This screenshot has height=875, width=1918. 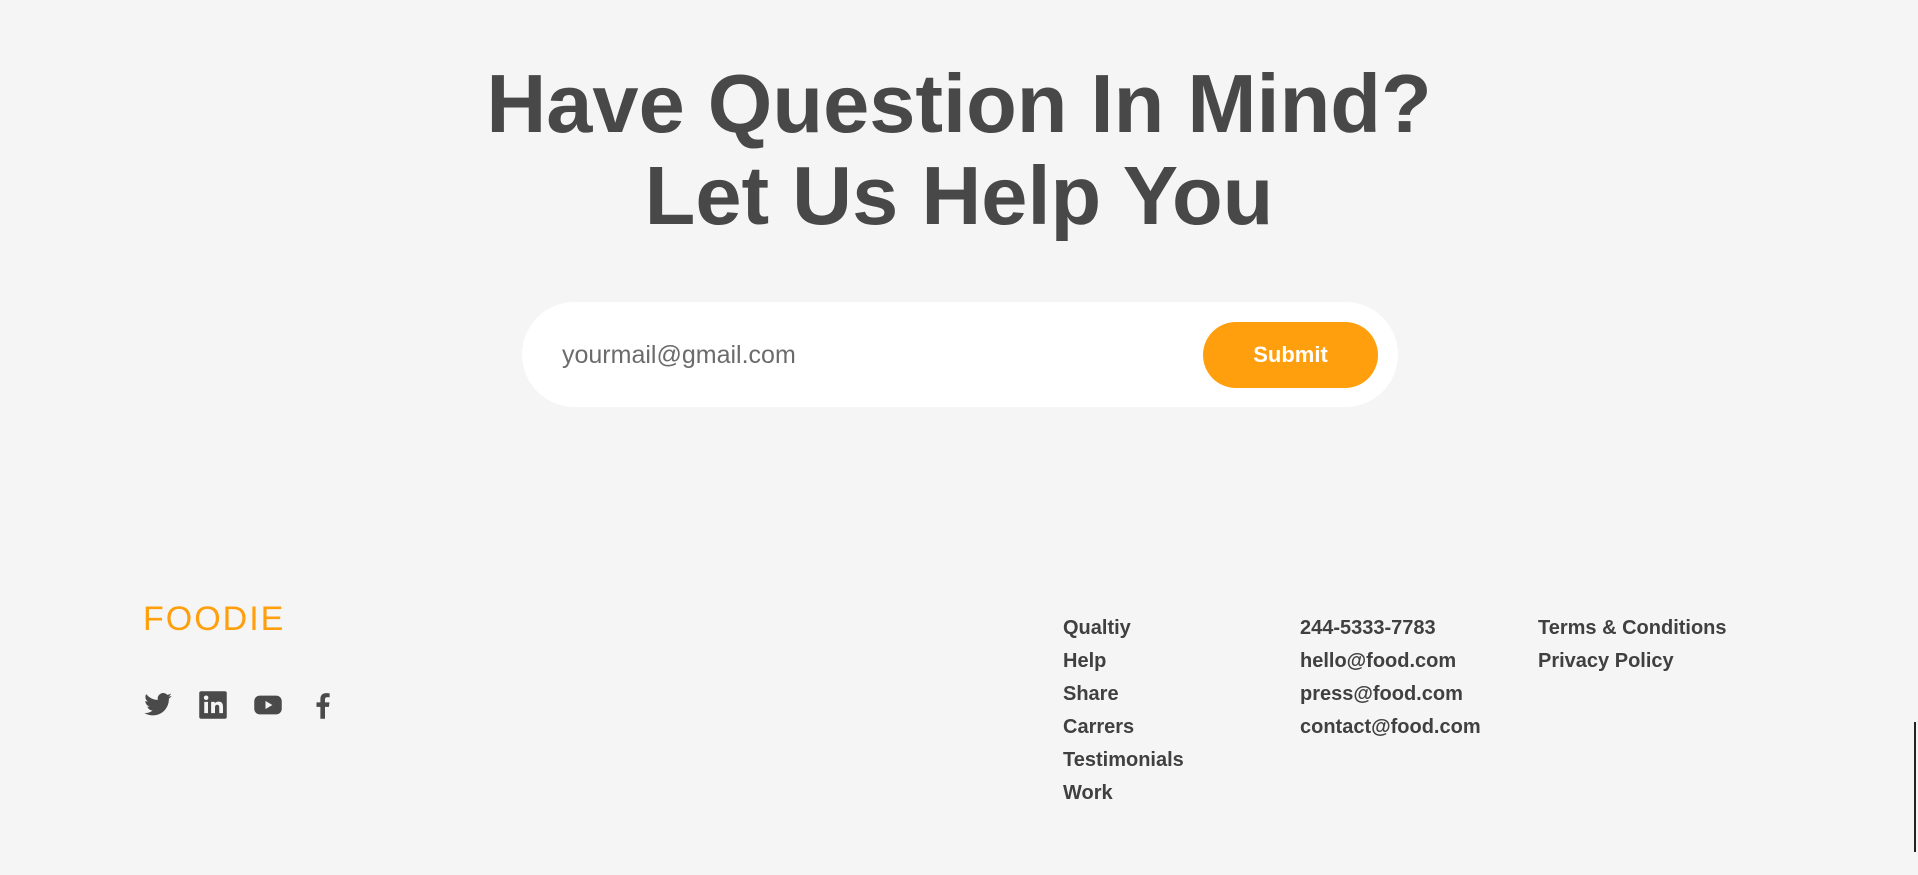 What do you see at coordinates (1123, 628) in the screenshot?
I see `footer-link-quality: Qualtiy` at bounding box center [1123, 628].